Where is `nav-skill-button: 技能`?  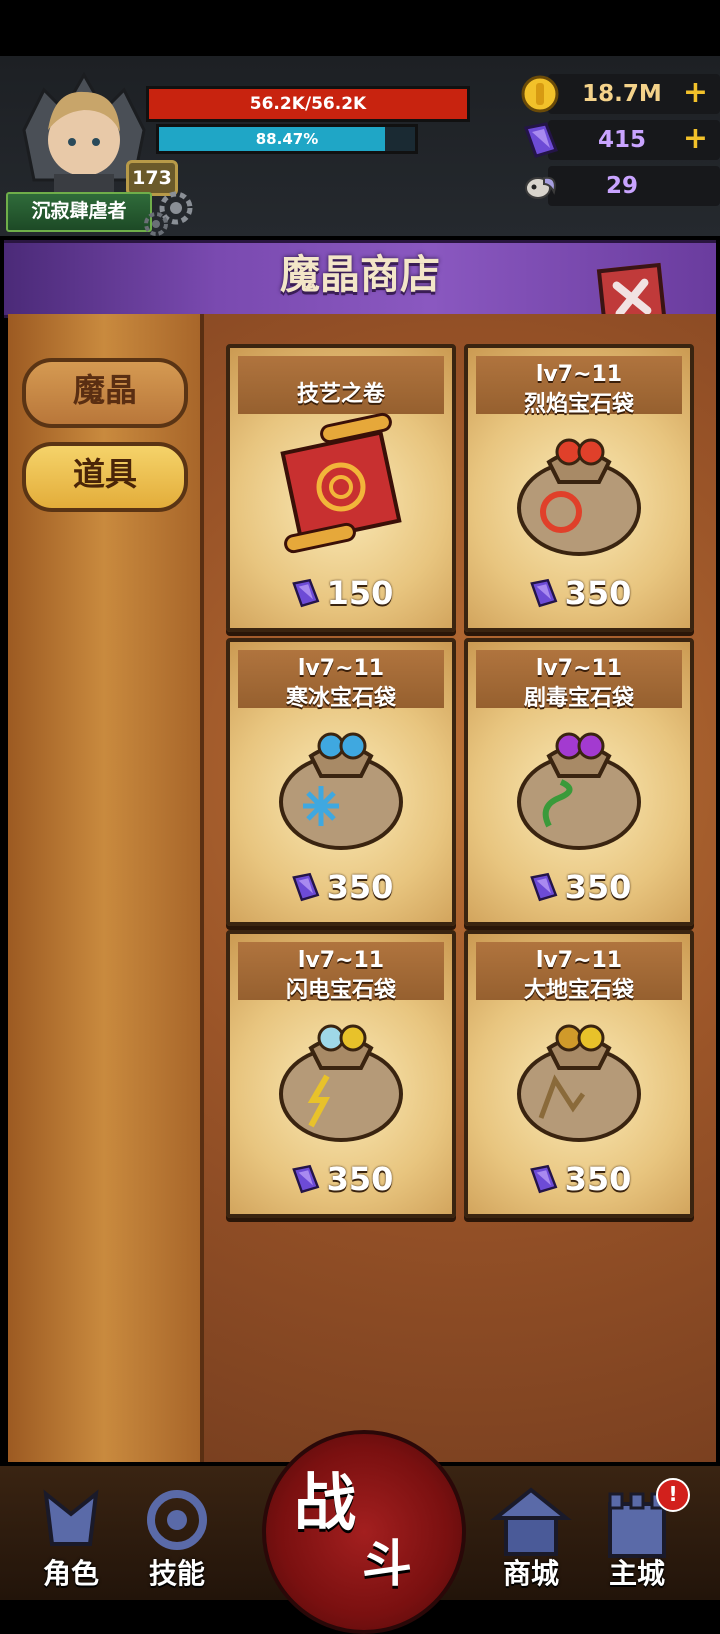
nav-skill-button: 技能 is located at coordinates (177, 1539).